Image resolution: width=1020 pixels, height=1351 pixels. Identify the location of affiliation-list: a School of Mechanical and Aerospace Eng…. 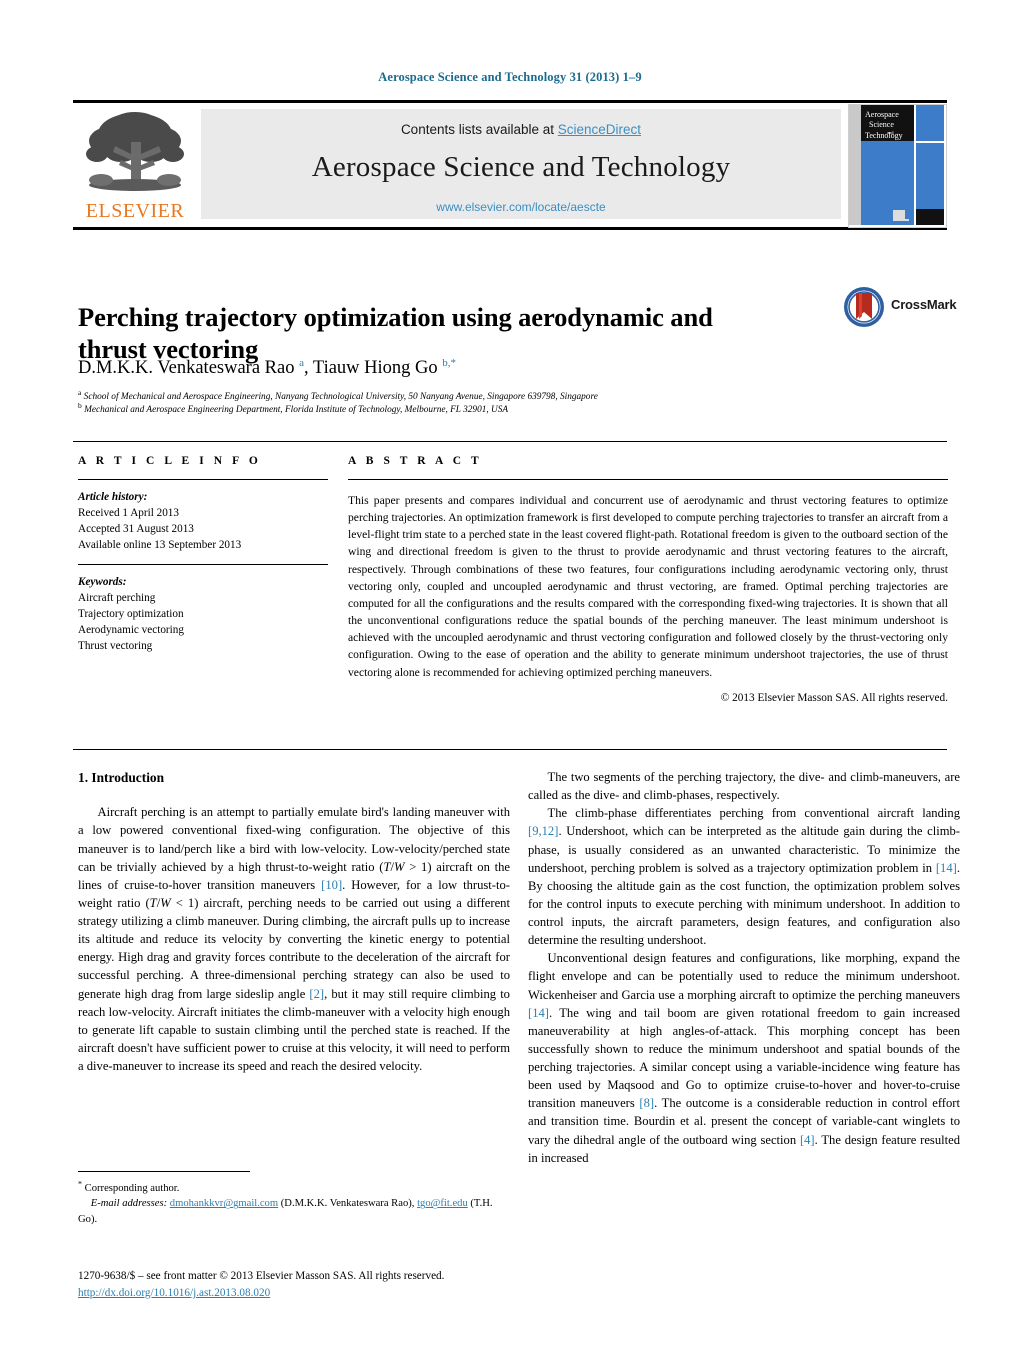
(473, 402).